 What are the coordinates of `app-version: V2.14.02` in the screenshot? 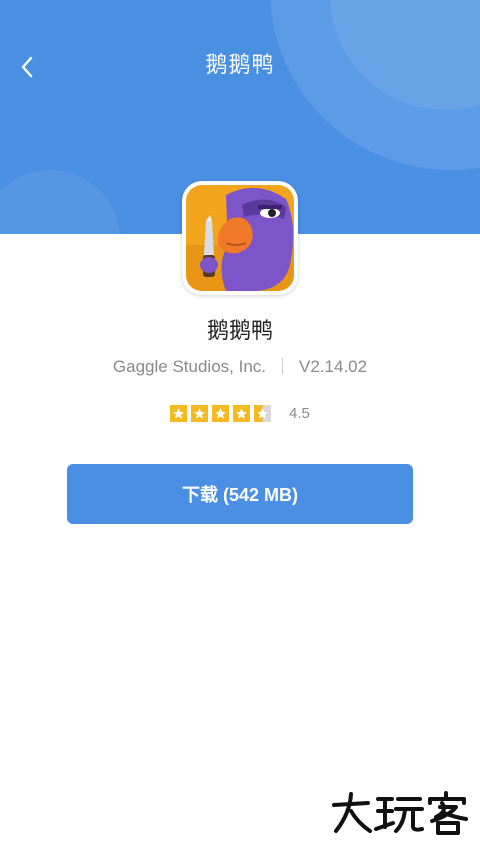 It's located at (333, 366).